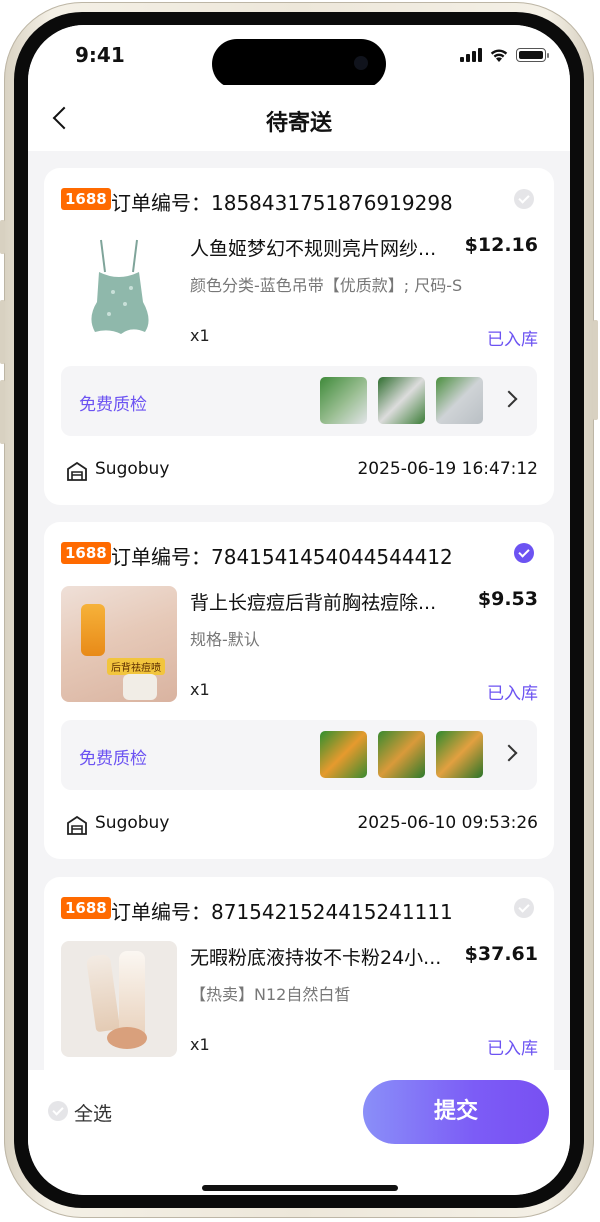 The width and height of the screenshot is (600, 1222). I want to click on page-title: 待寄送, so click(298, 123).